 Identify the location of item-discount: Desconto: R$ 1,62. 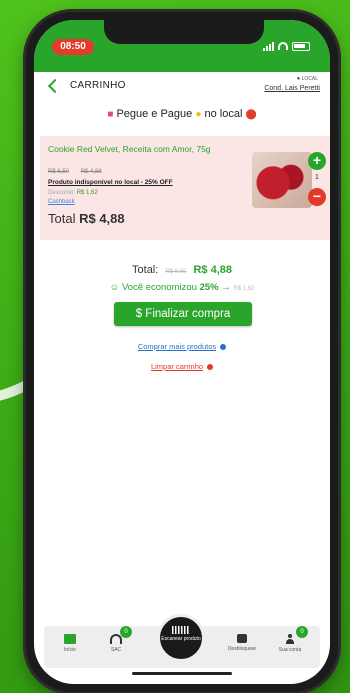
(73, 193).